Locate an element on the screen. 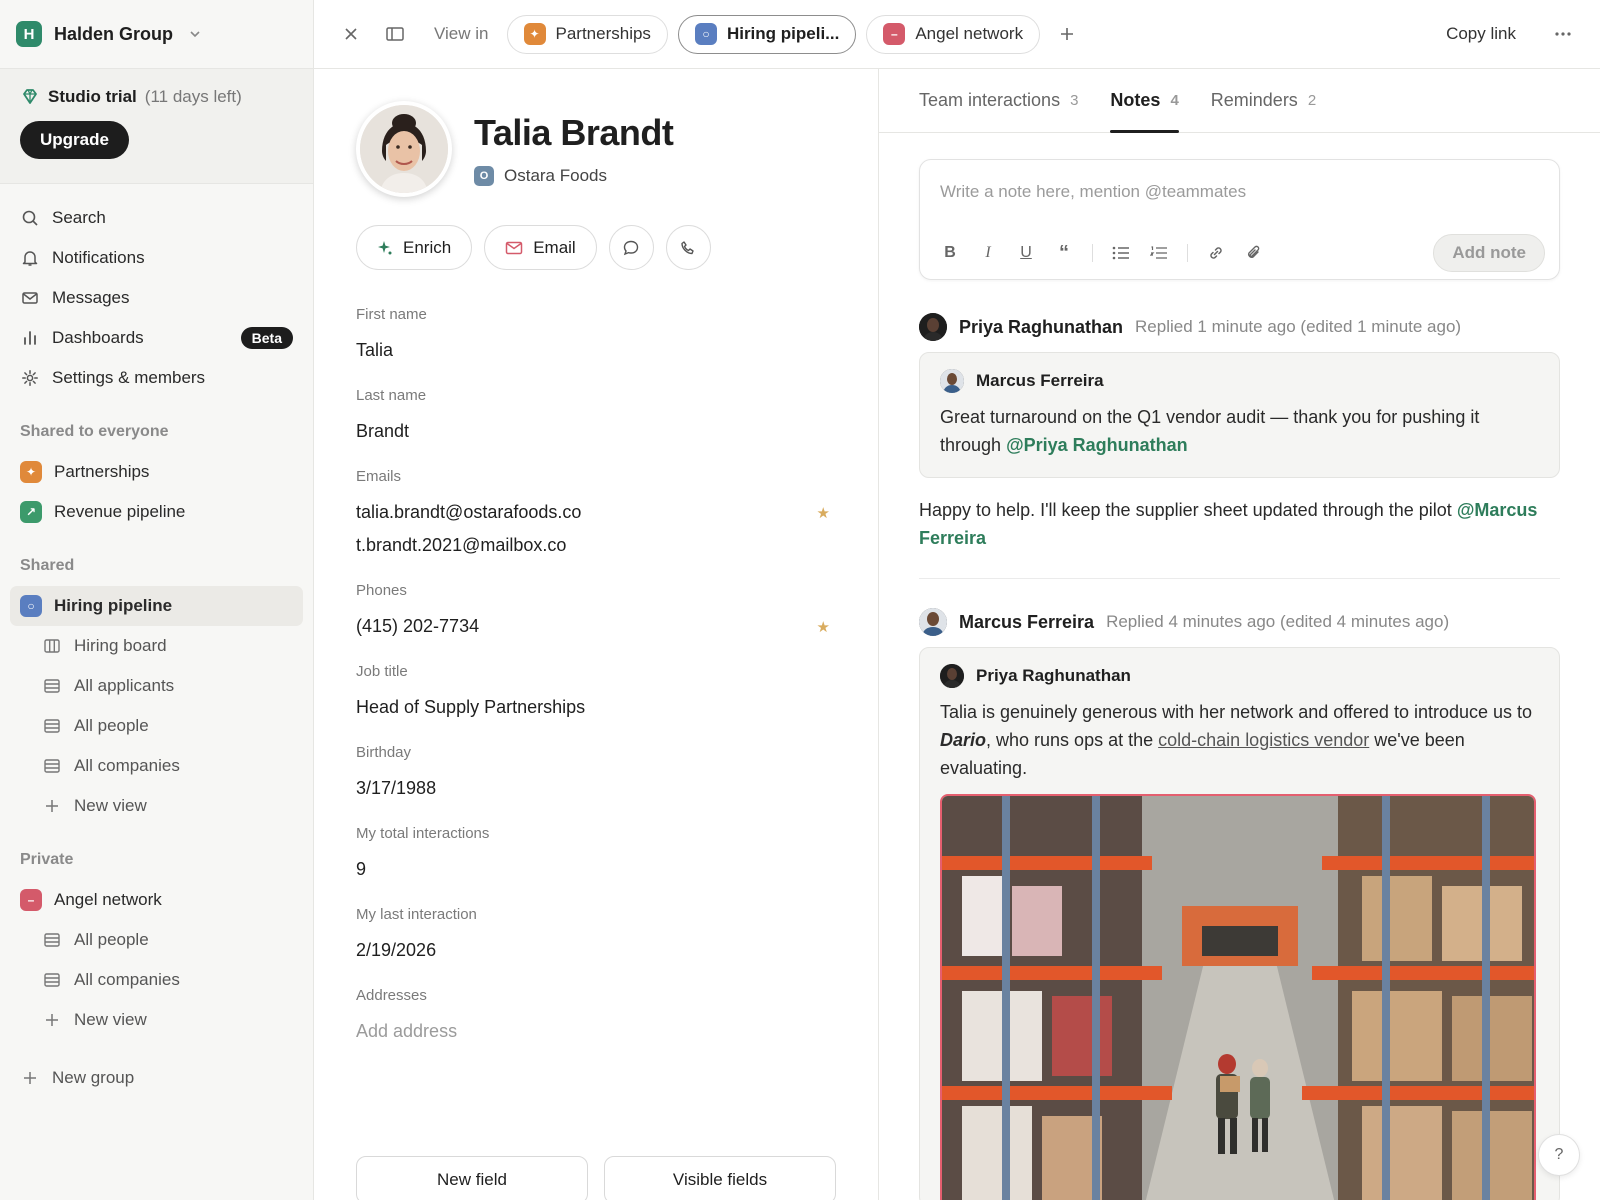  visible-fields-button: Visible fields is located at coordinates (720, 1178).